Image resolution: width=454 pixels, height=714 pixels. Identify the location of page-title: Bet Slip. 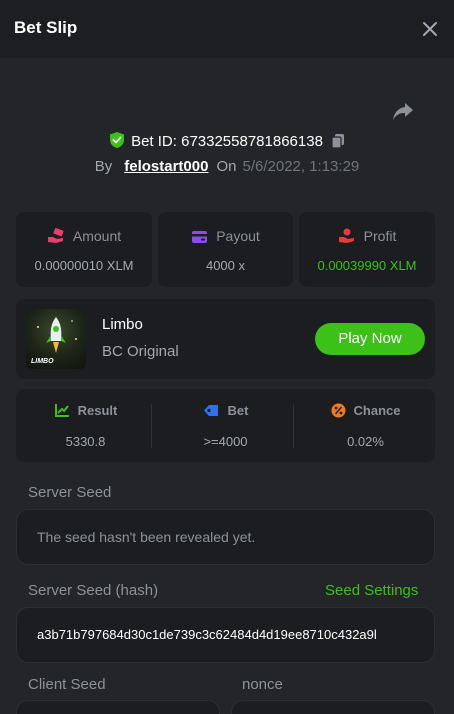
(46, 27).